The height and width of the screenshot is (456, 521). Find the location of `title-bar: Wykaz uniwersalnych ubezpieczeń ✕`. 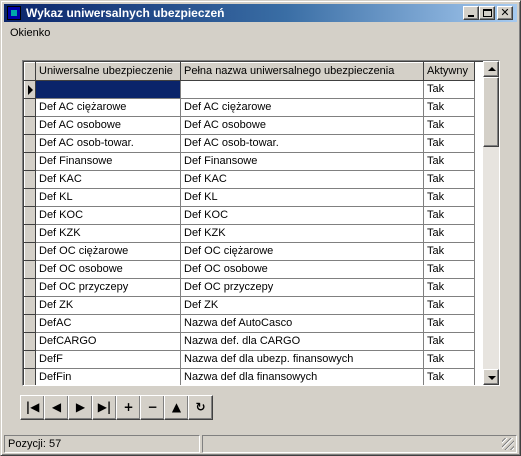

title-bar: Wykaz uniwersalnych ubezpieczeń ✕ is located at coordinates (260, 13).